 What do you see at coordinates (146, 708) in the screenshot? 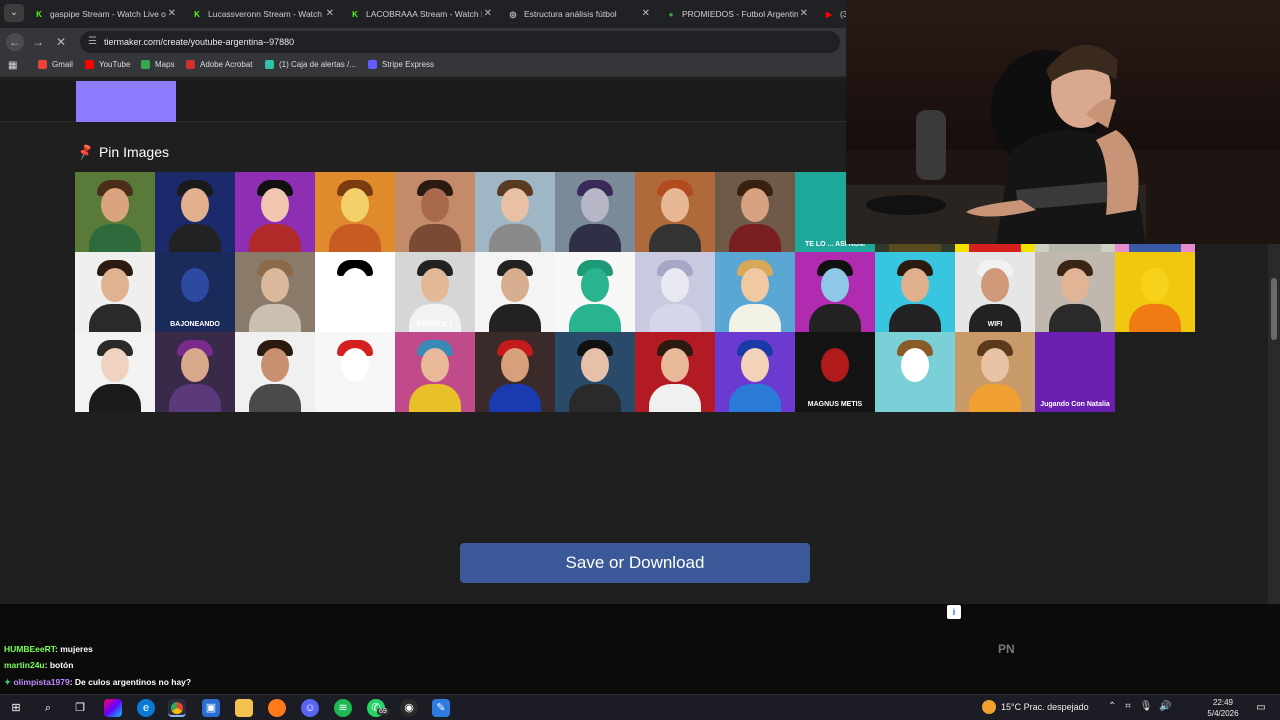
I see `edge-browser-icon: e` at bounding box center [146, 708].